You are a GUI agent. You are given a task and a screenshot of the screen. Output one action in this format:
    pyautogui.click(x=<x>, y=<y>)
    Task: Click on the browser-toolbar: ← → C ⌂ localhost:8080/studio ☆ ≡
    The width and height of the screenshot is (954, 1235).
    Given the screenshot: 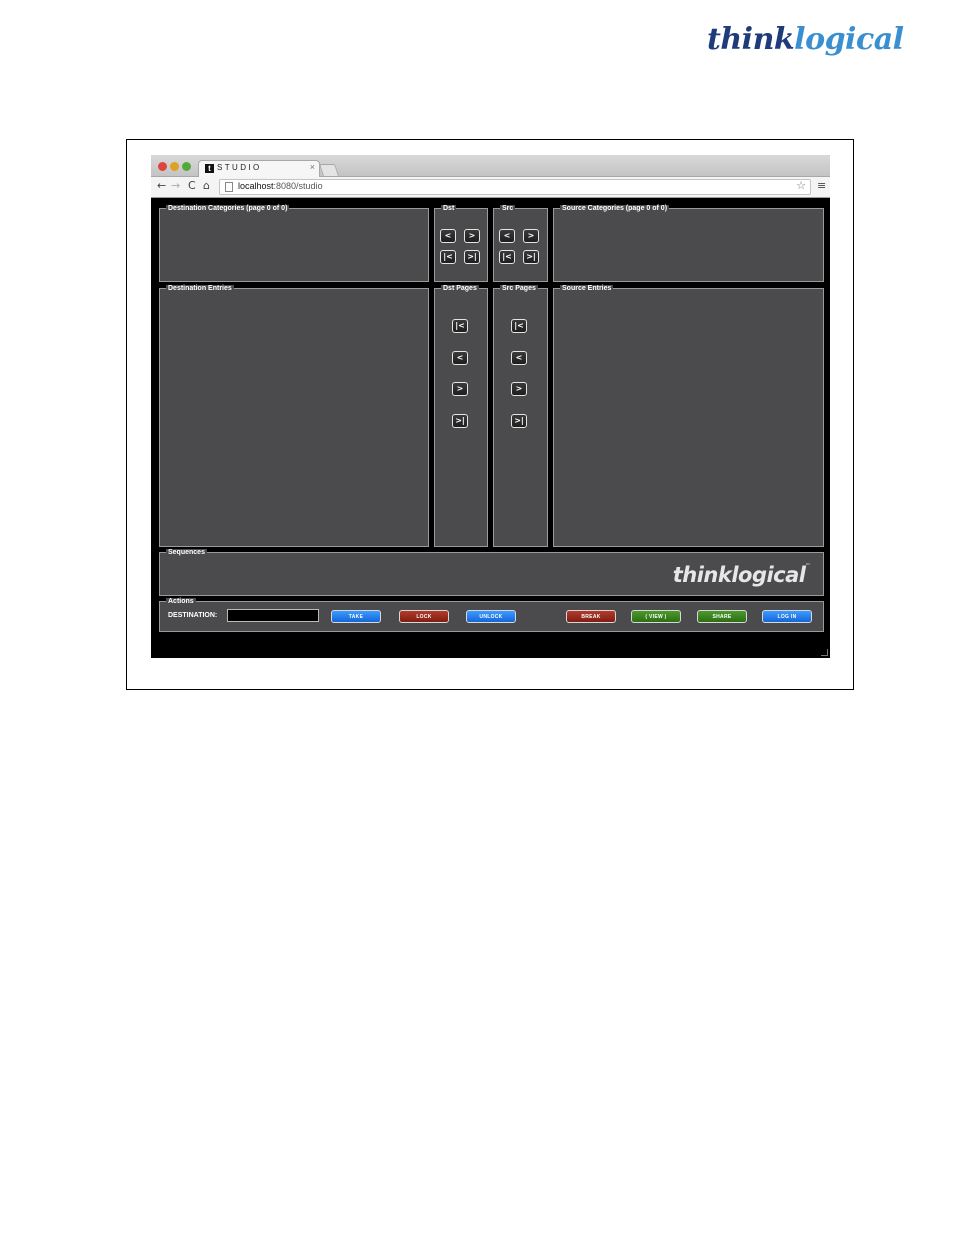 What is the action you would take?
    pyautogui.click(x=490, y=187)
    